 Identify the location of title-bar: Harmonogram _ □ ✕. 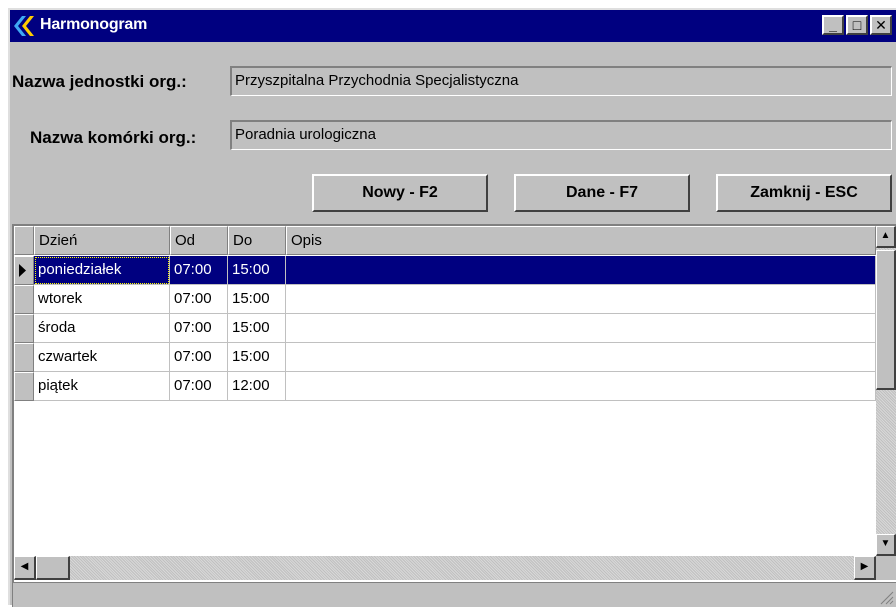
(453, 26).